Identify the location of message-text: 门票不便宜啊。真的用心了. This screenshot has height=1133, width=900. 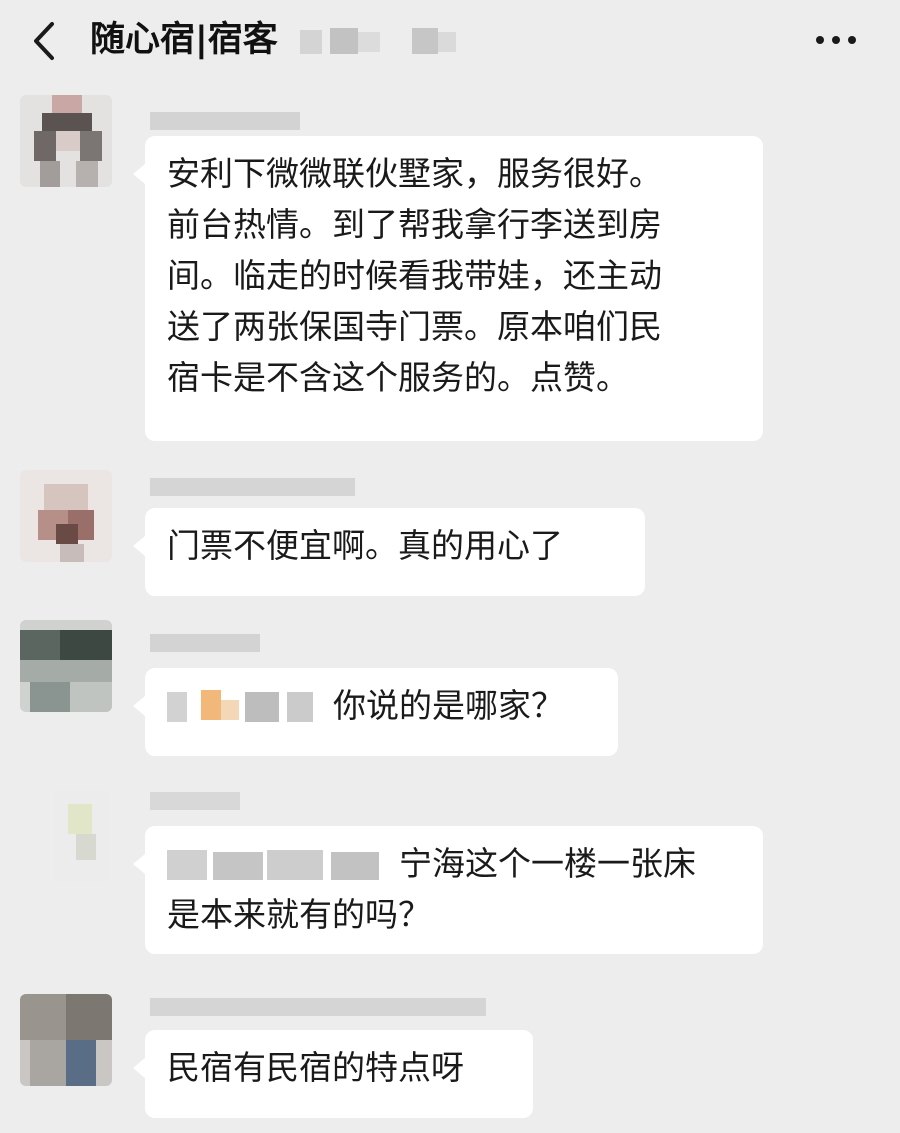
(365, 545).